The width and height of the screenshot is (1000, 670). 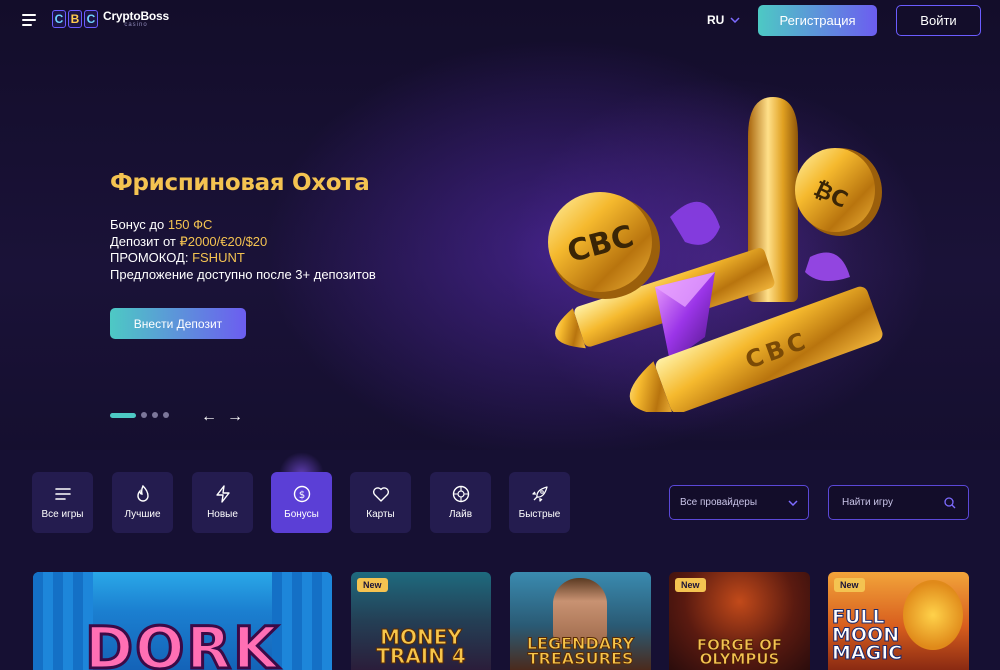 What do you see at coordinates (30, 20) in the screenshot?
I see `menu-icon` at bounding box center [30, 20].